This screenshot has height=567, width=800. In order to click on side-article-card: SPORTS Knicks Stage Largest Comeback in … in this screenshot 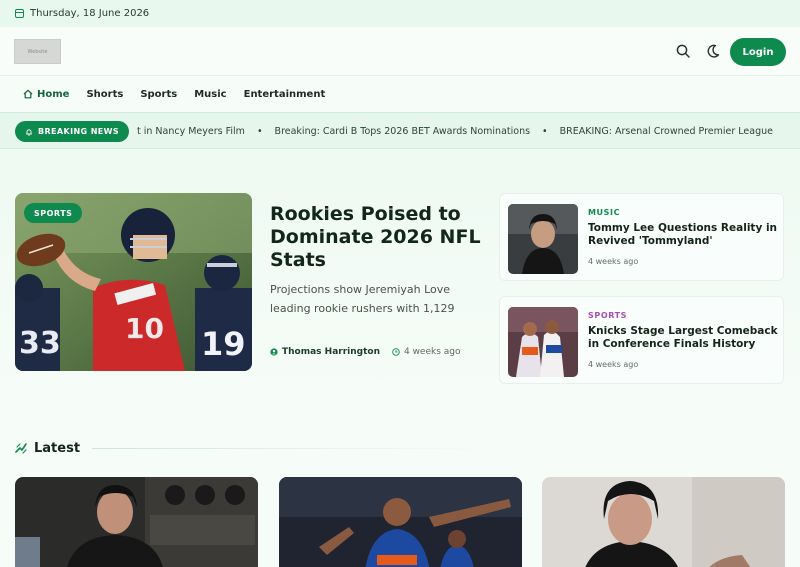, I will do `click(641, 340)`.